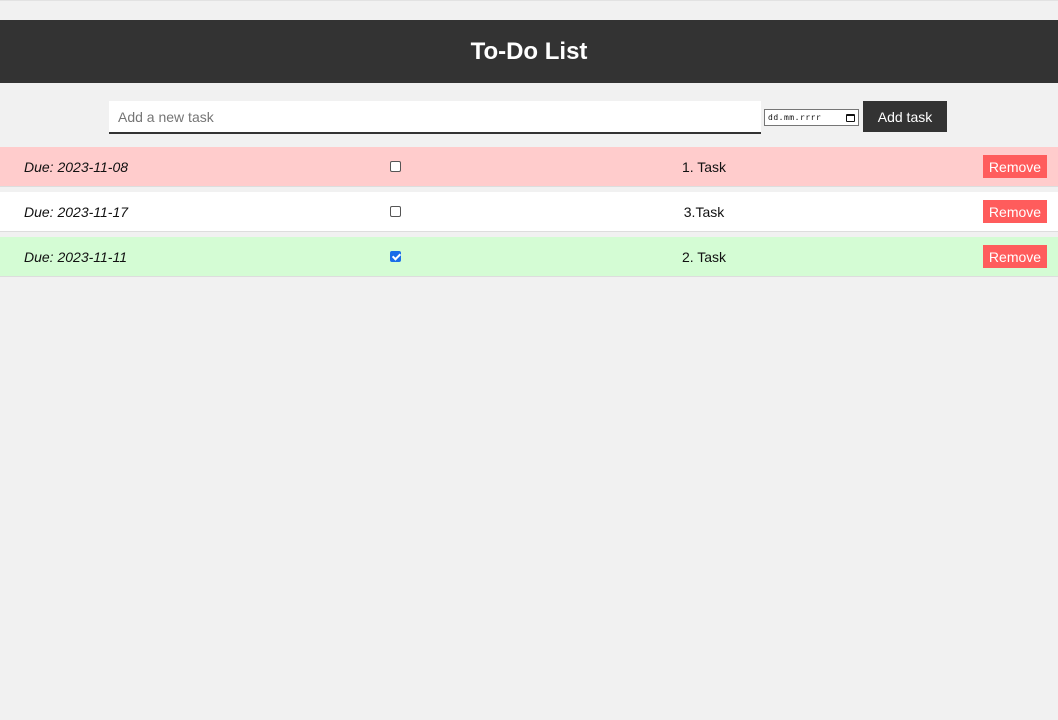  What do you see at coordinates (76, 167) in the screenshot?
I see `task-due-date: Due: 2023-11-08` at bounding box center [76, 167].